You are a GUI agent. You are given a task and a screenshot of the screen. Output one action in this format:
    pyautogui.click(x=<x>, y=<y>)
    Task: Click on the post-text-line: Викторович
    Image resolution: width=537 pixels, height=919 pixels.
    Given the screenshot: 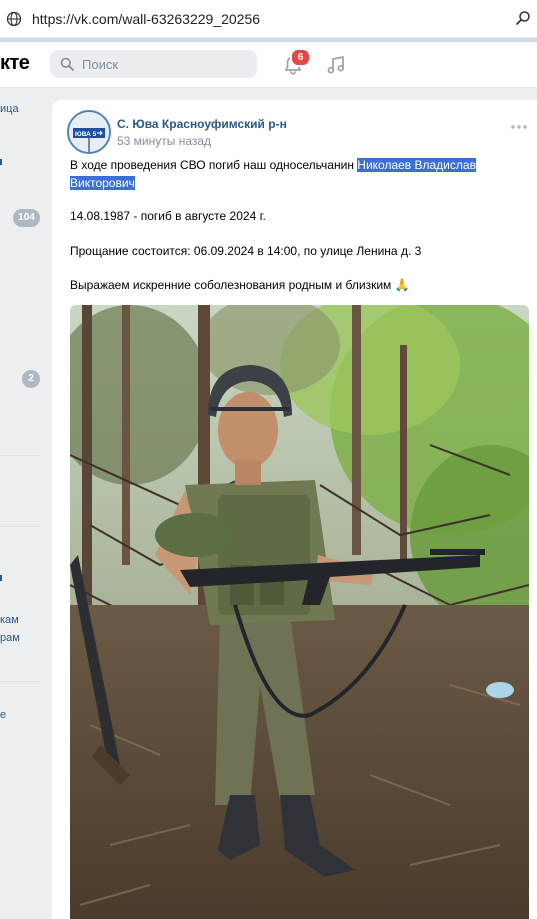 What is the action you would take?
    pyautogui.click(x=102, y=183)
    